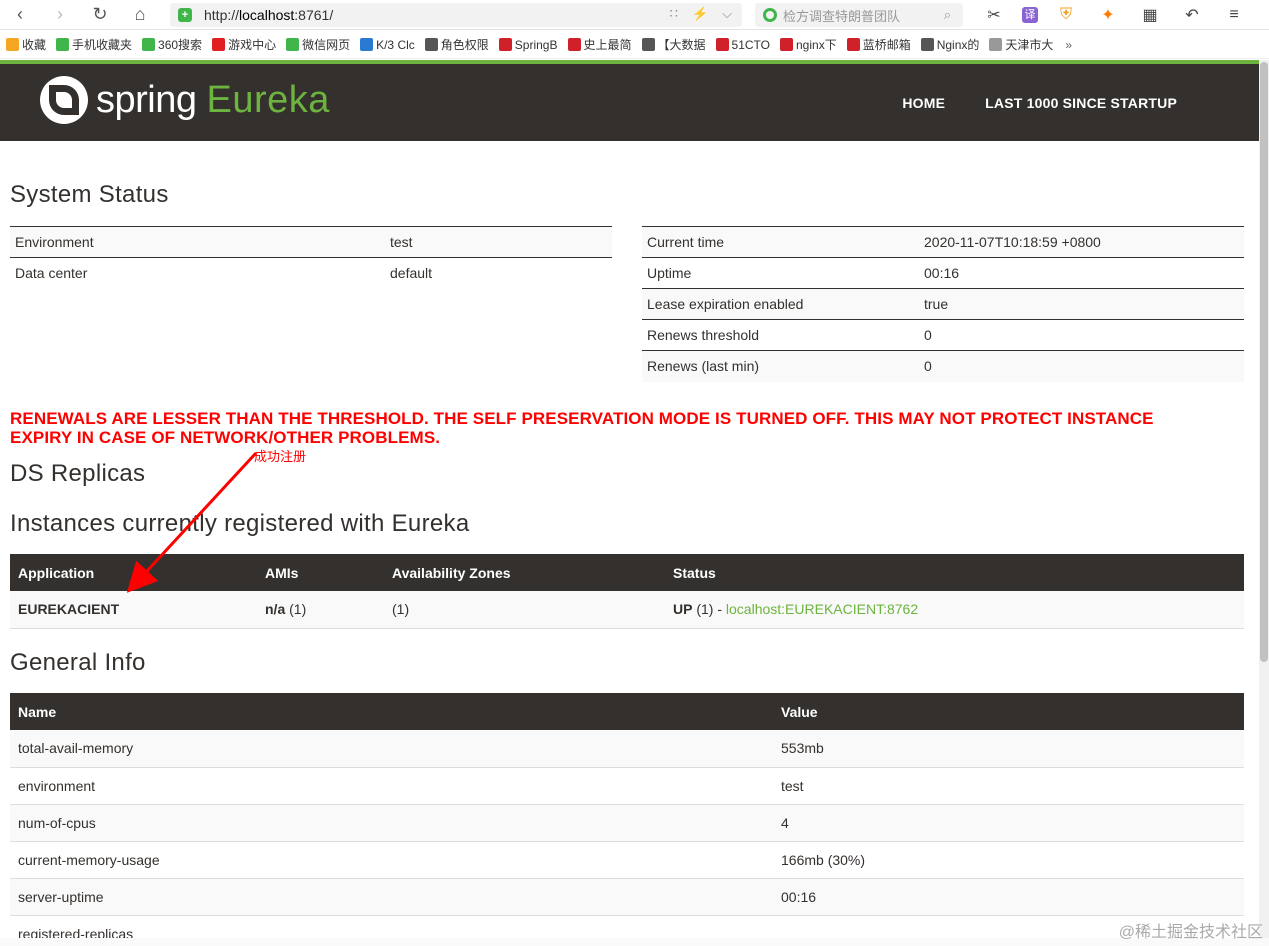 The height and width of the screenshot is (946, 1269). Describe the element at coordinates (536, 44) in the screenshot. I see `bookmark-label: SpringB` at that location.